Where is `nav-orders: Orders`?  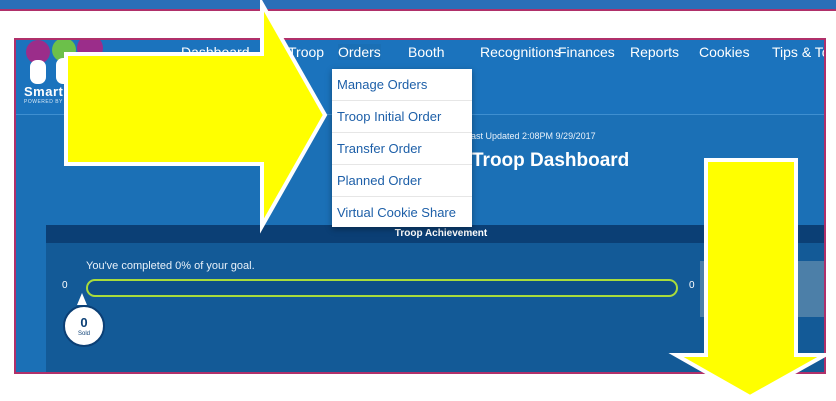
nav-orders: Orders is located at coordinates (359, 52).